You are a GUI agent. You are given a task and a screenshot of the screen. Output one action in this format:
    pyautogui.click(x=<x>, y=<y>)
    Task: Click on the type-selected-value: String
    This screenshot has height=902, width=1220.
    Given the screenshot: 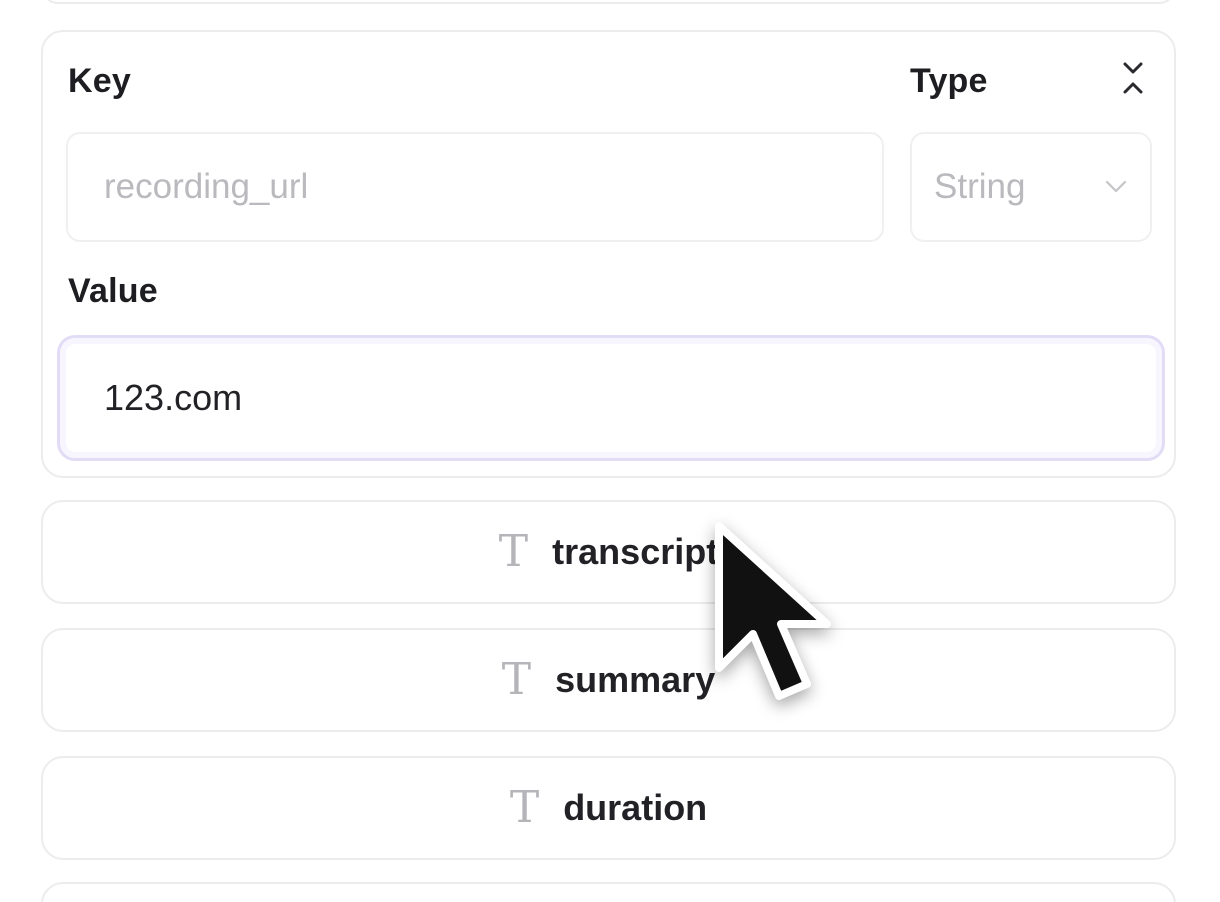 What is the action you would take?
    pyautogui.click(x=980, y=186)
    